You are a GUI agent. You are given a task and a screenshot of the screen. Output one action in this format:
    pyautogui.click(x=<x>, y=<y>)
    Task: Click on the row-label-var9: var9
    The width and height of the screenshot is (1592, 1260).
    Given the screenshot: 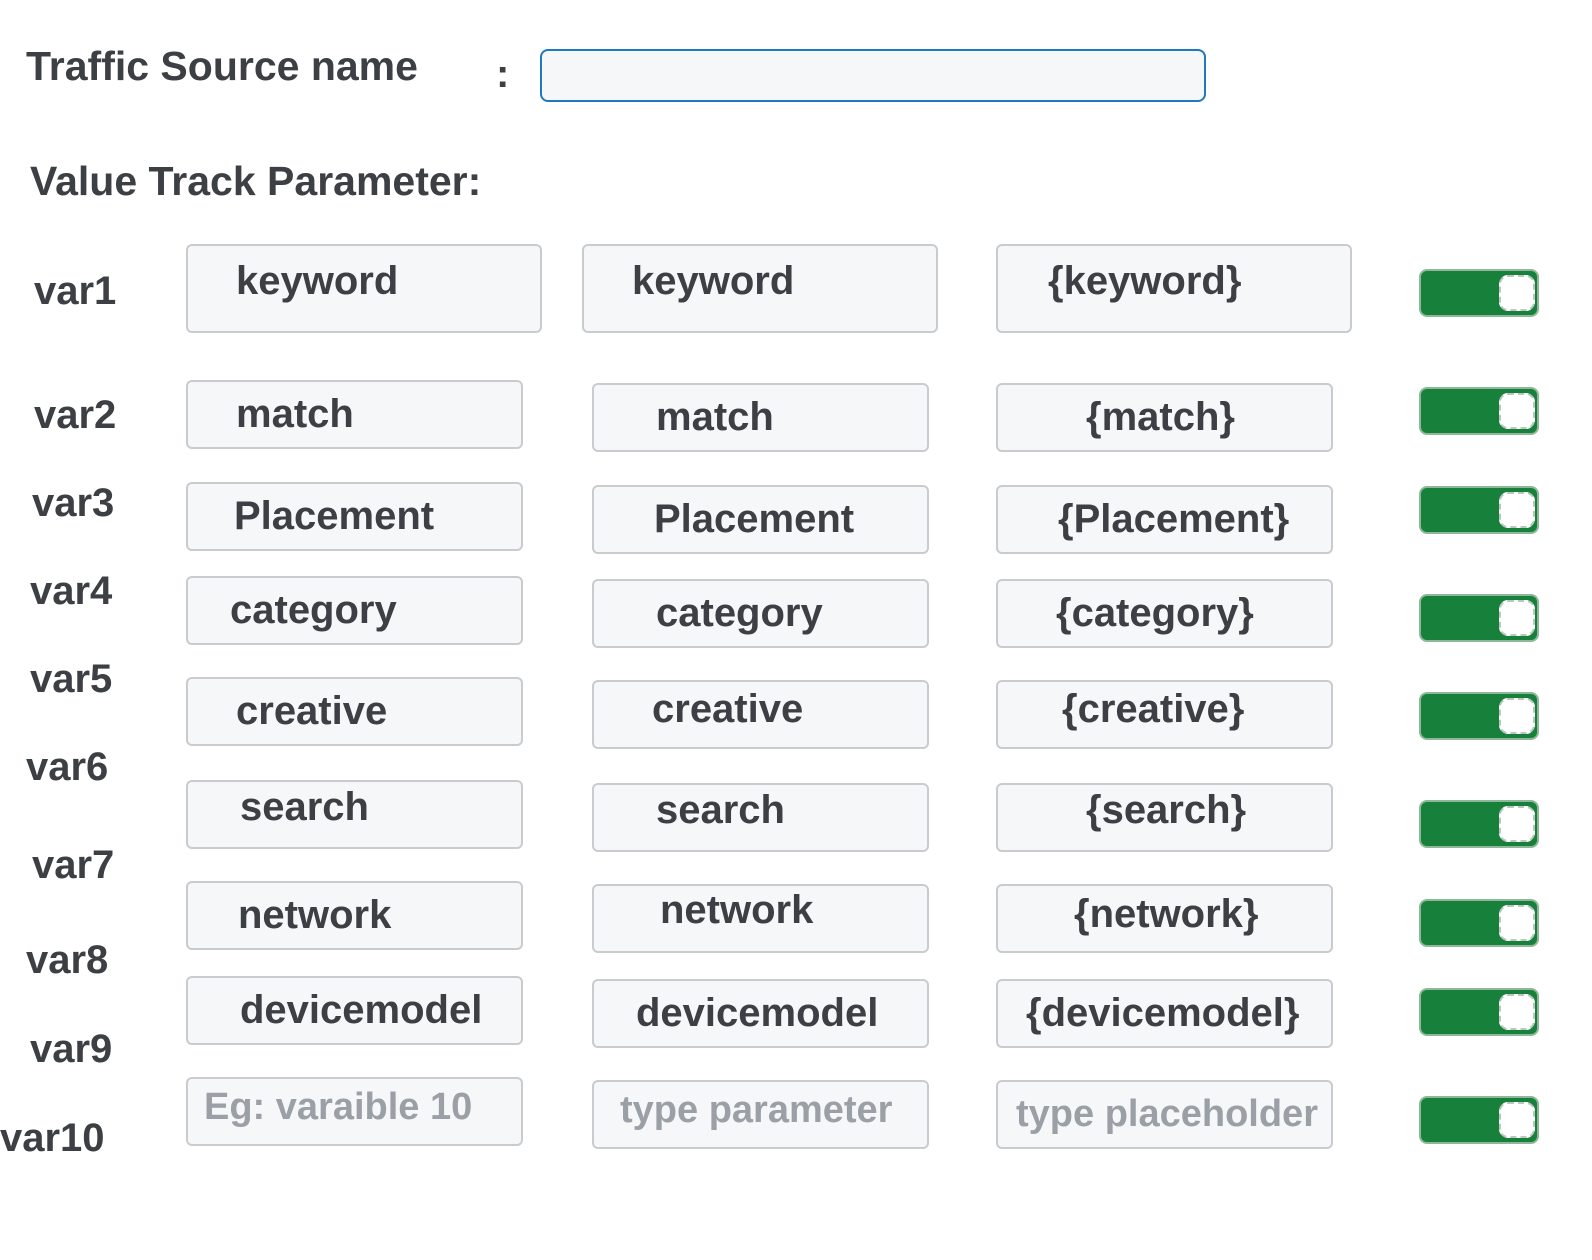 What is the action you would take?
    pyautogui.click(x=71, y=1049)
    